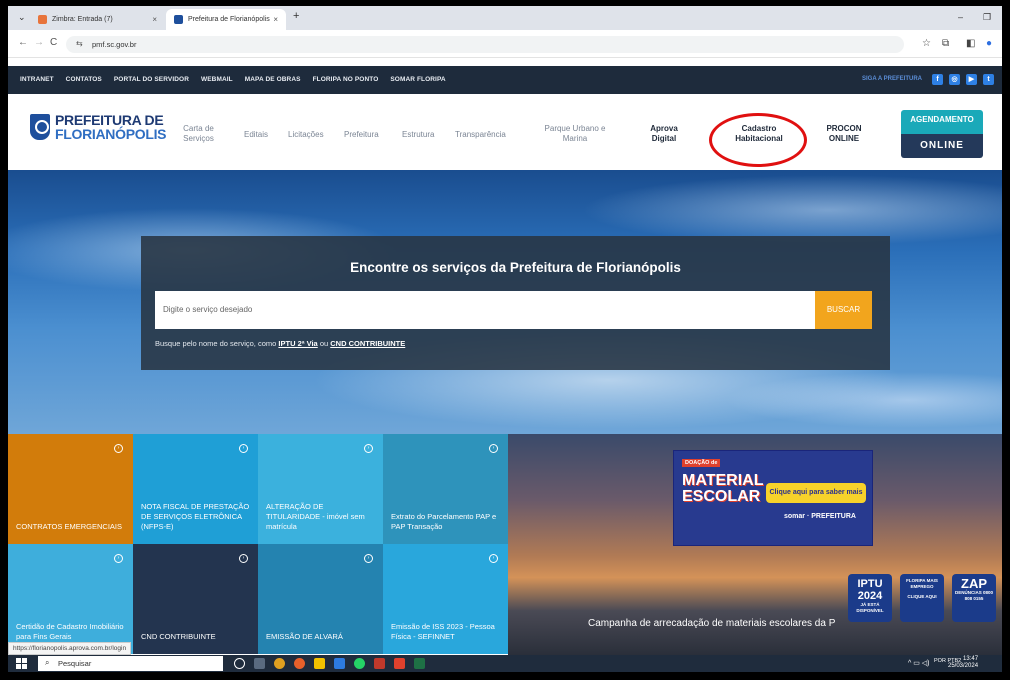 Image resolution: width=1010 pixels, height=680 pixels. Describe the element at coordinates (279, 663) in the screenshot. I see `chrome-icon` at that location.